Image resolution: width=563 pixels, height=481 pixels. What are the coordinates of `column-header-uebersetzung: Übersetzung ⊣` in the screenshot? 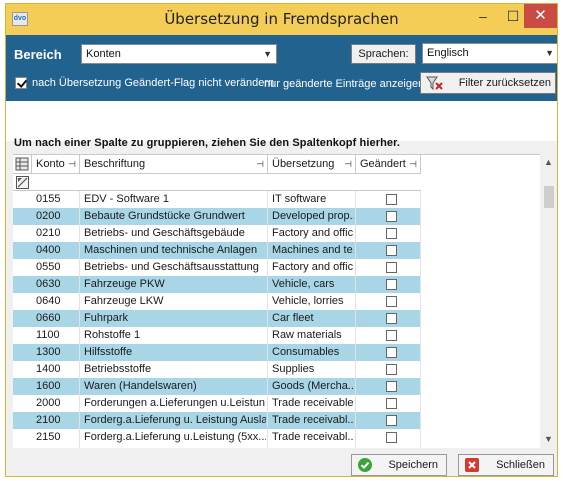 It's located at (312, 164).